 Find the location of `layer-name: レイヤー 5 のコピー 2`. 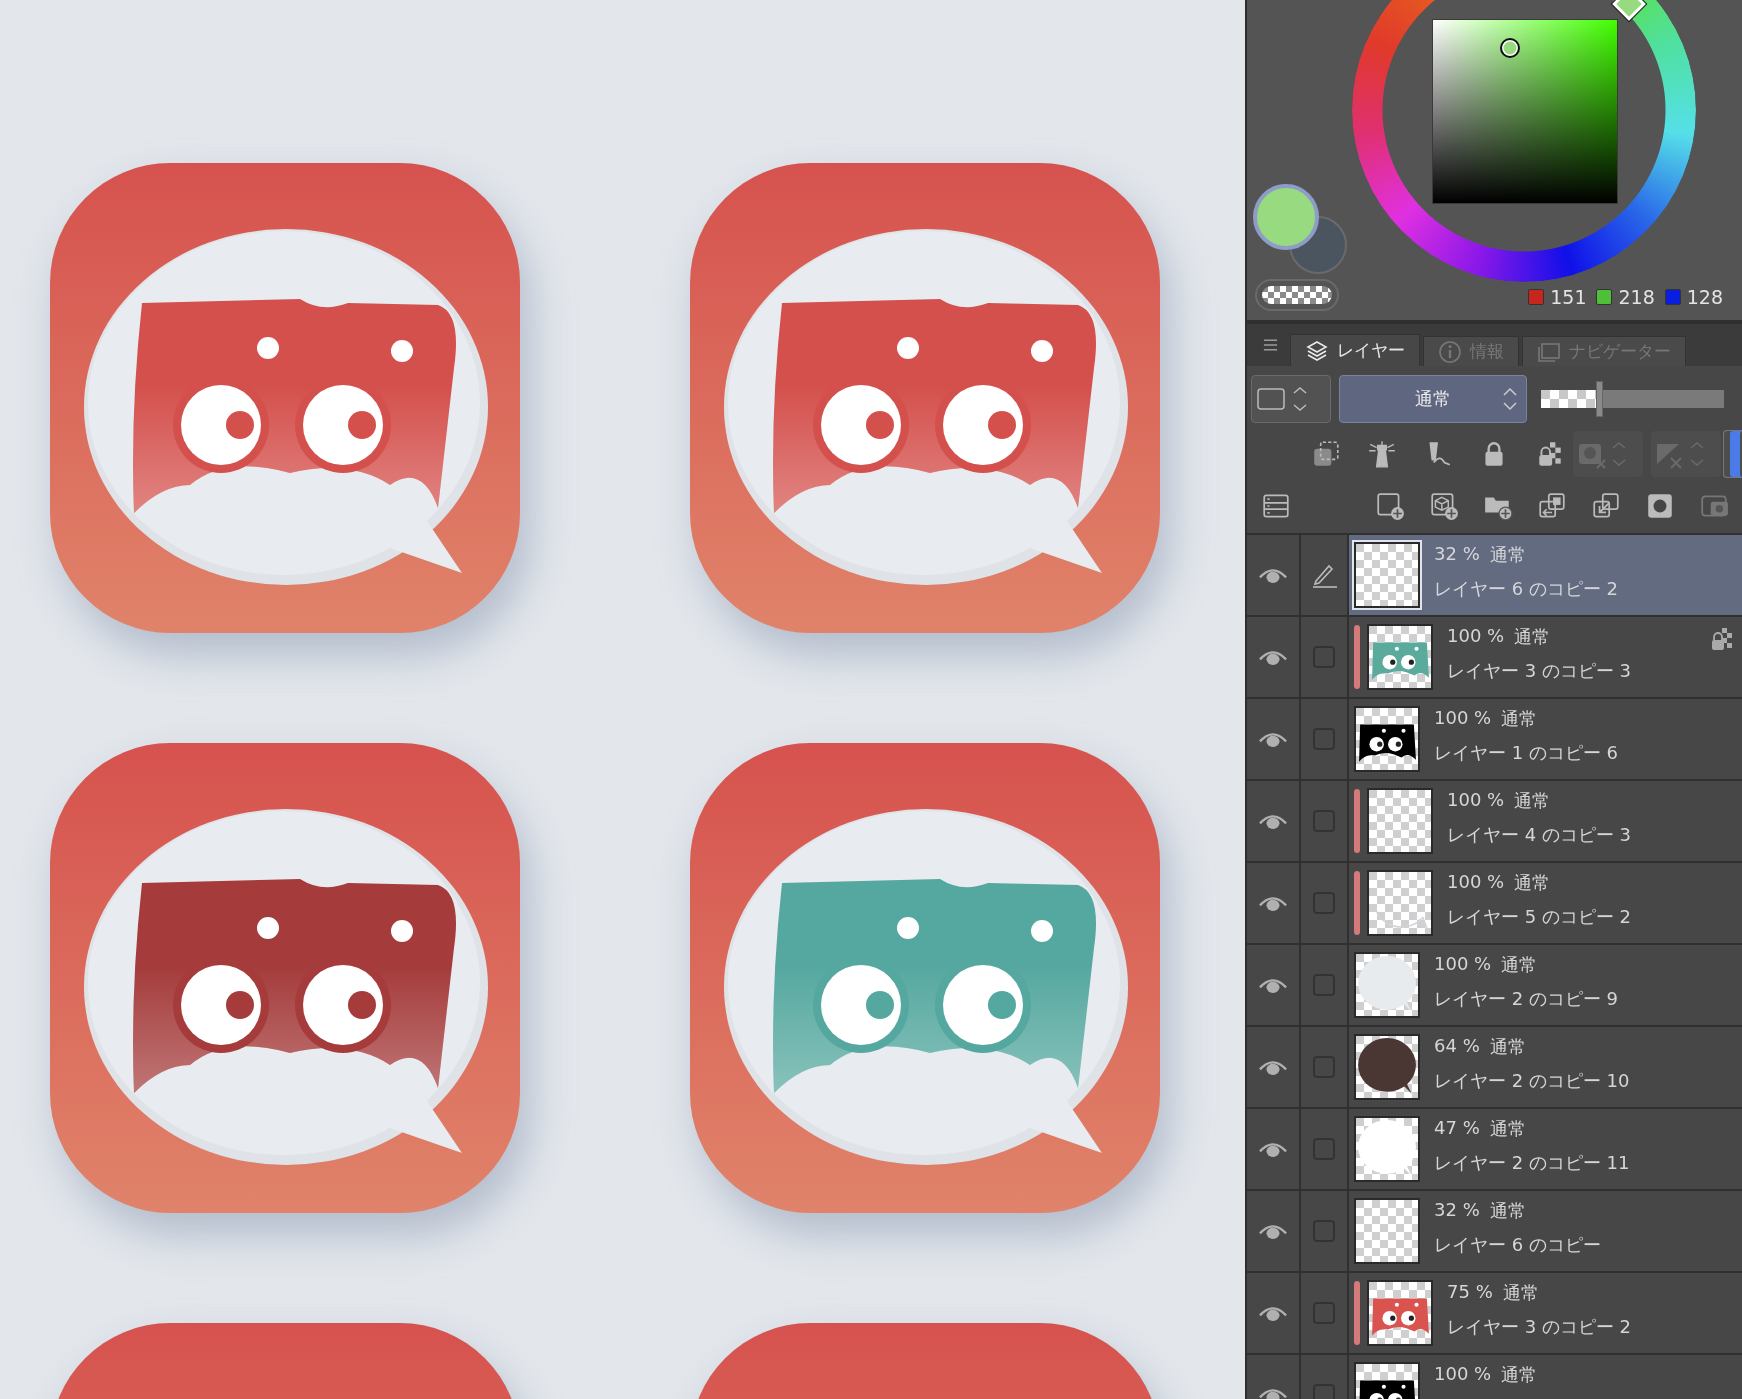

layer-name: レイヤー 5 のコピー 2 is located at coordinates (1539, 917).